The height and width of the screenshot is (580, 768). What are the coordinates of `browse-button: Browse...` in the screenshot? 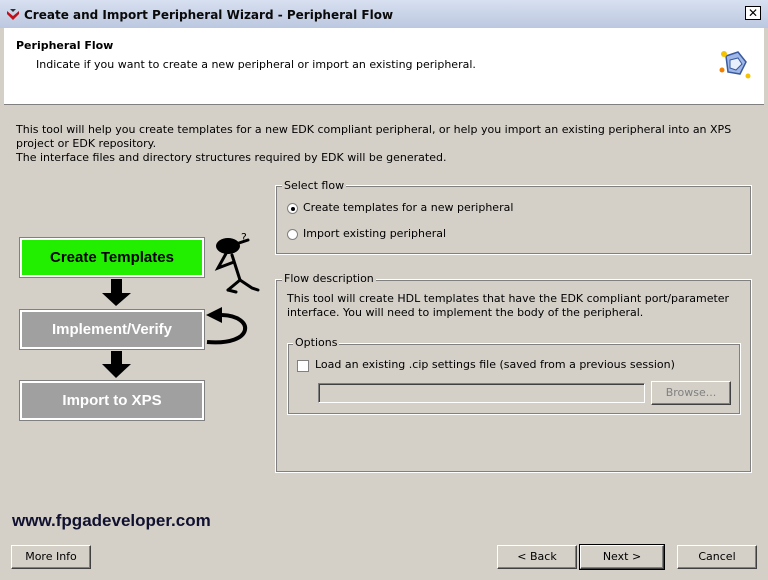 It's located at (691, 393).